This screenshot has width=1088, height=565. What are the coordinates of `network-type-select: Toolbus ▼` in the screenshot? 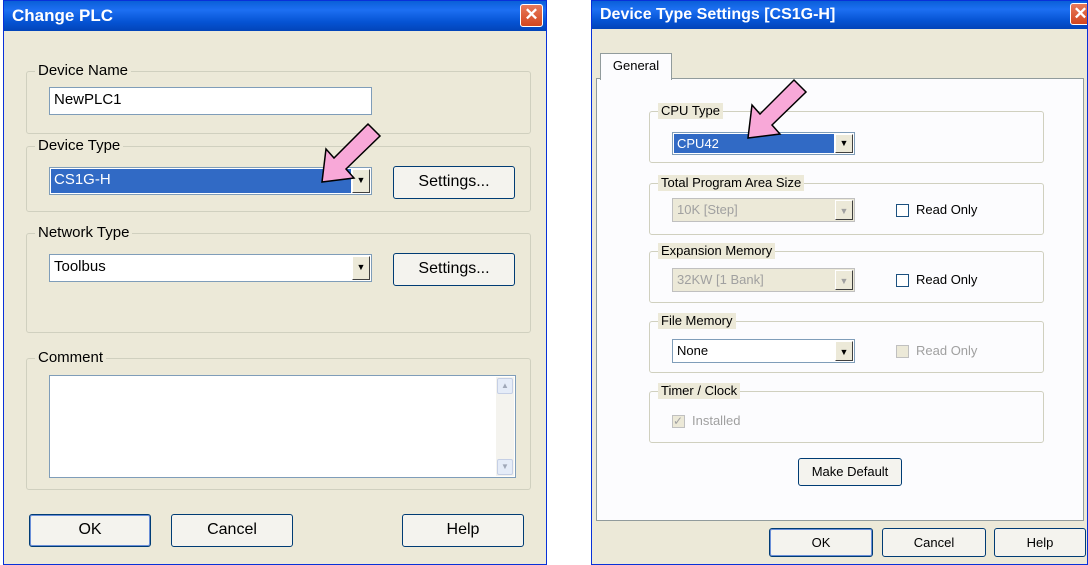 It's located at (210, 268).